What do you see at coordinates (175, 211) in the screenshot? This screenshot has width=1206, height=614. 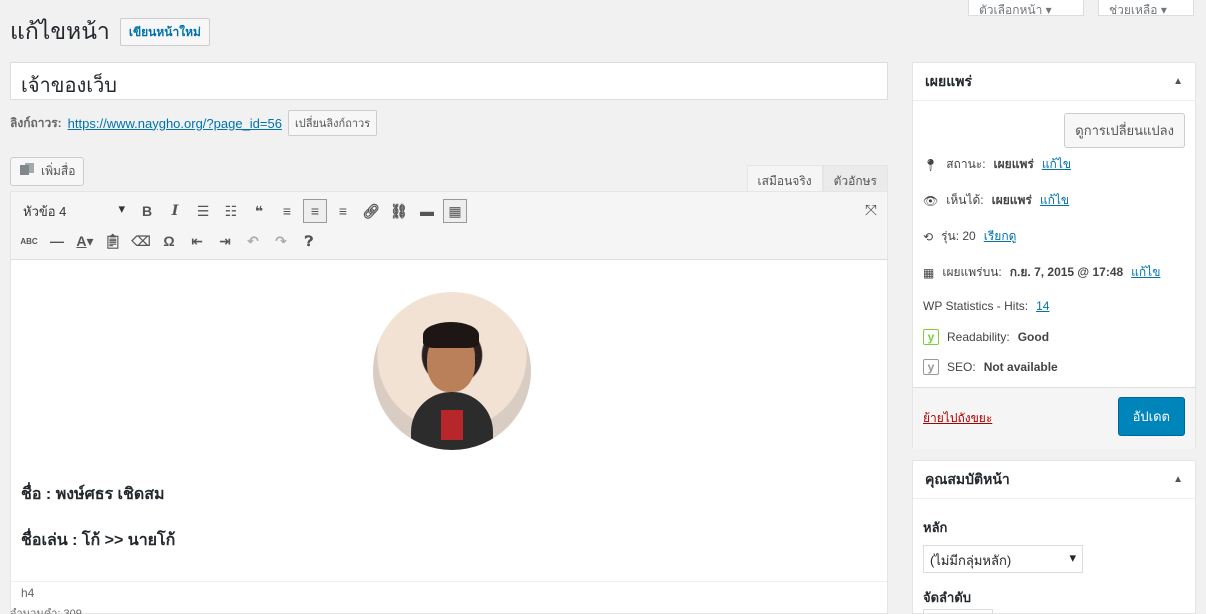 I see `italic-icon: I` at bounding box center [175, 211].